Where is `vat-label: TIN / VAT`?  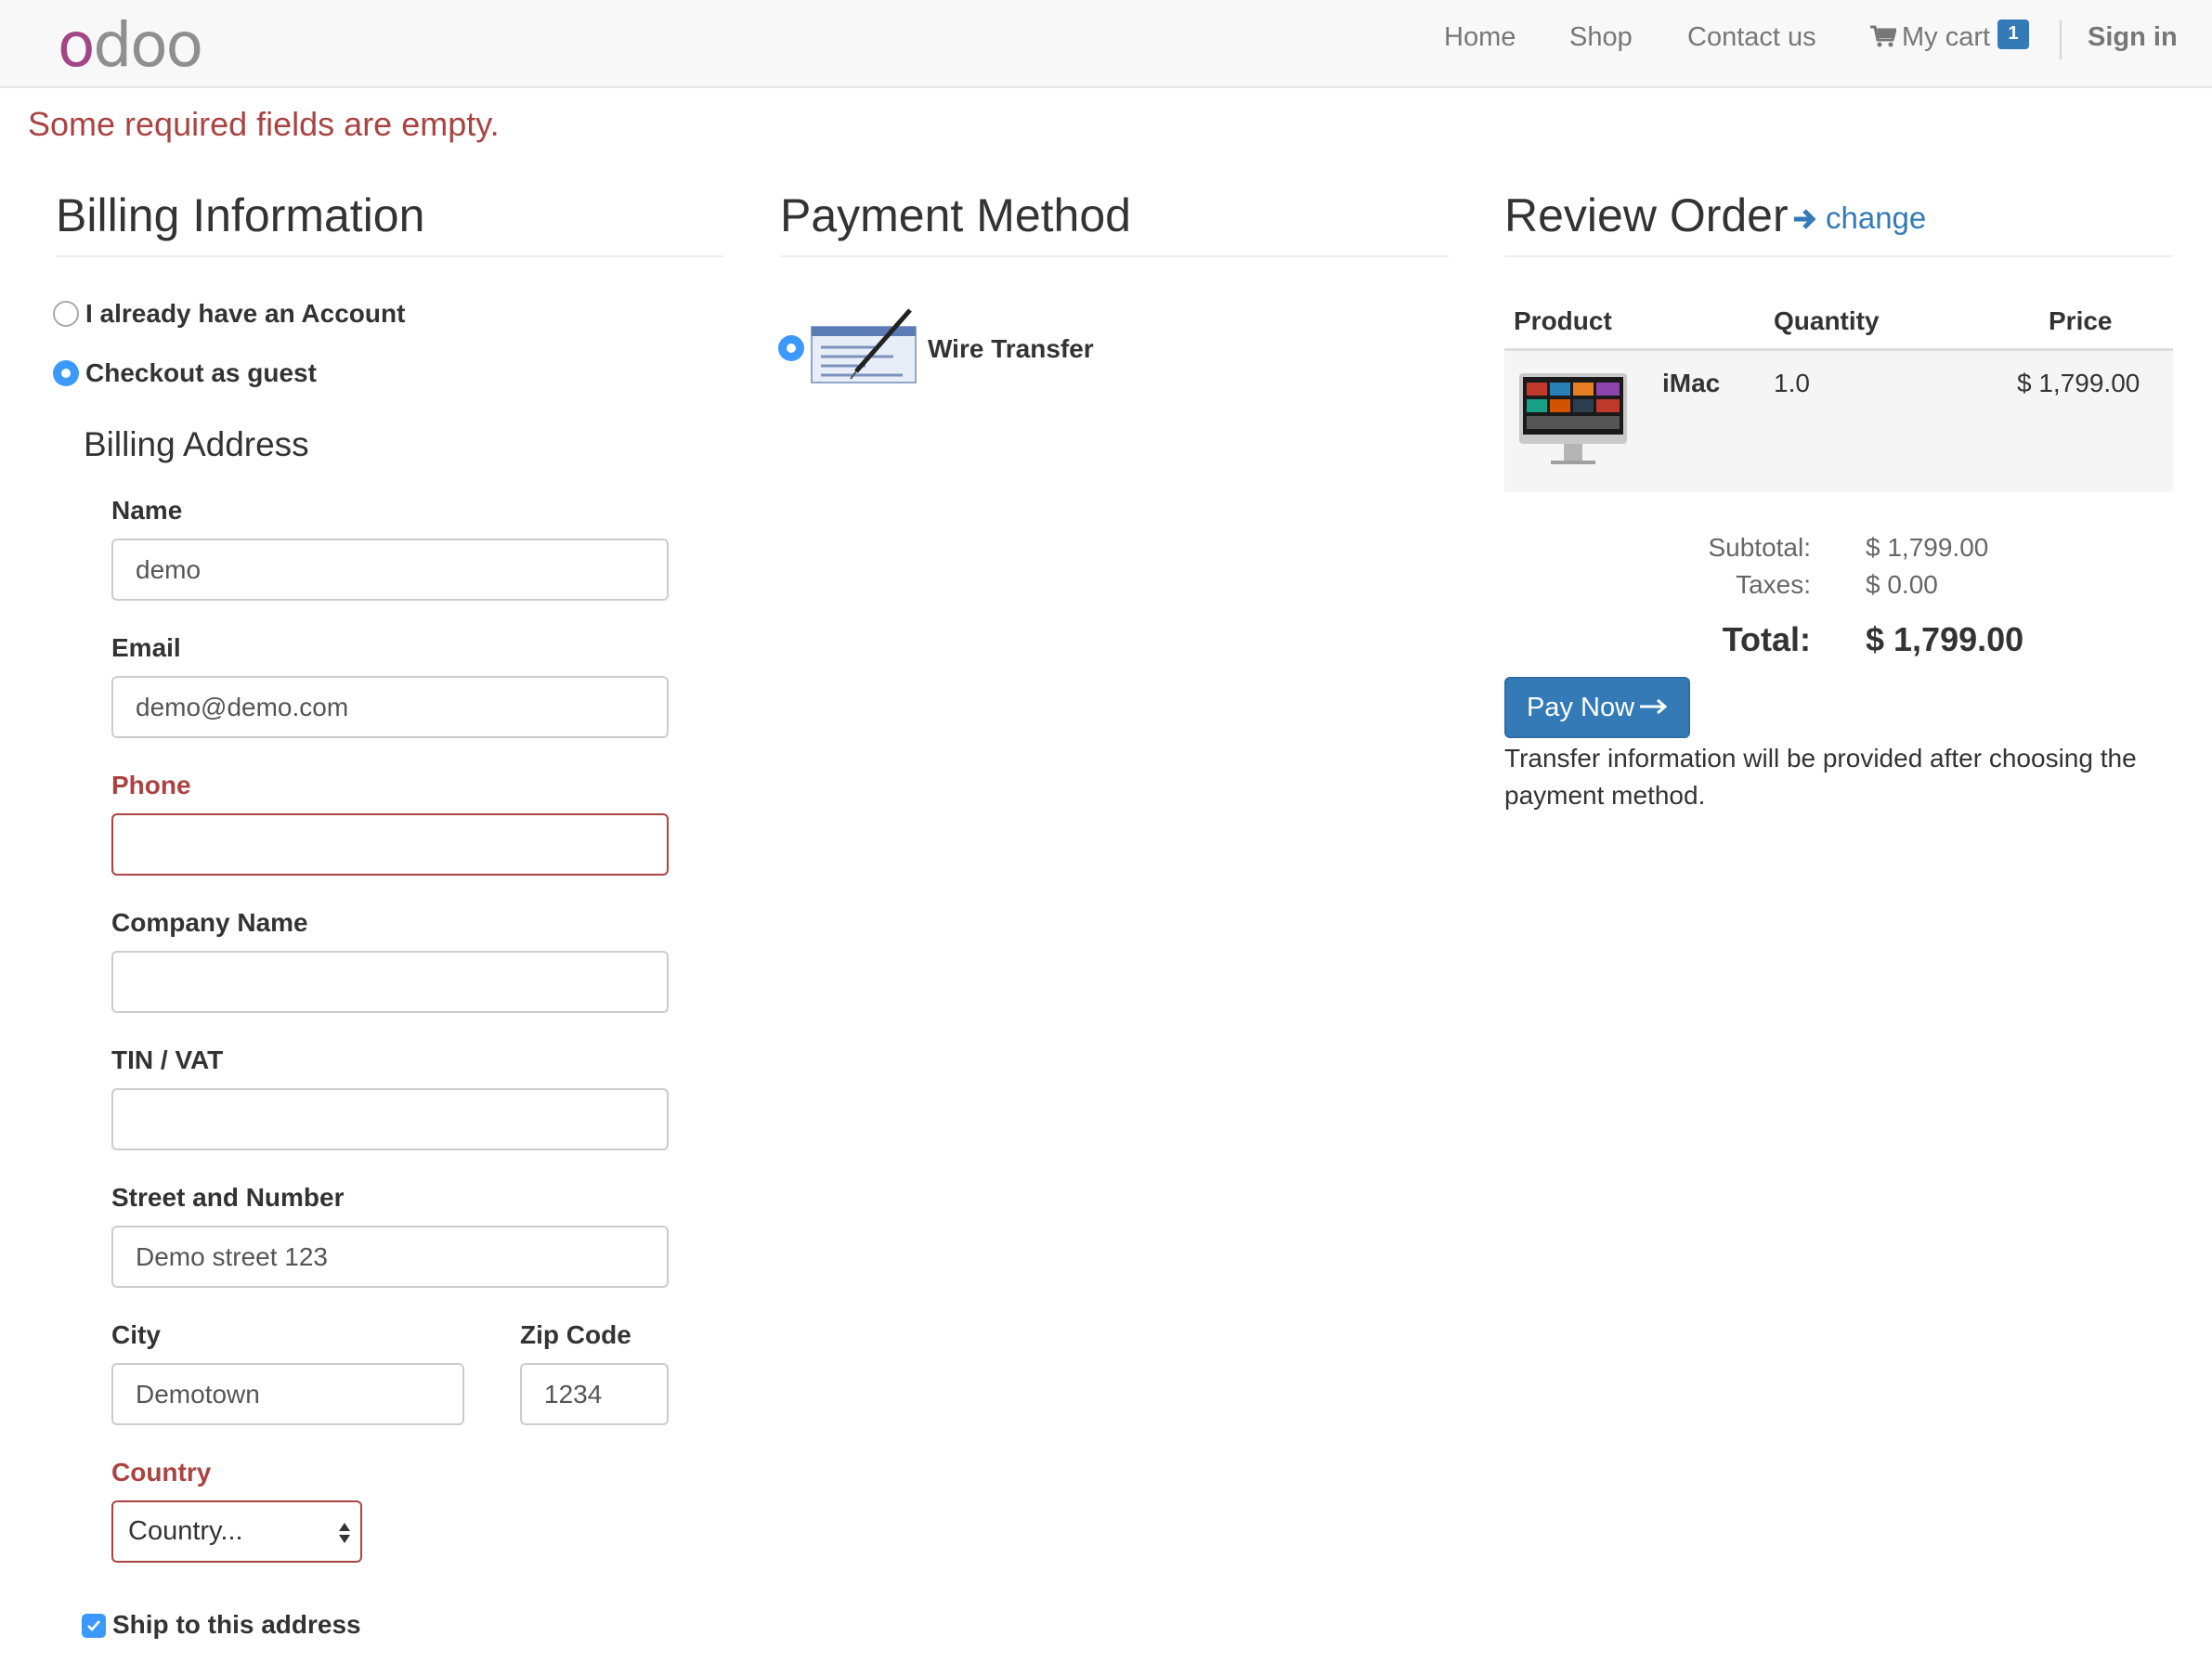
vat-label: TIN / VAT is located at coordinates (167, 1060).